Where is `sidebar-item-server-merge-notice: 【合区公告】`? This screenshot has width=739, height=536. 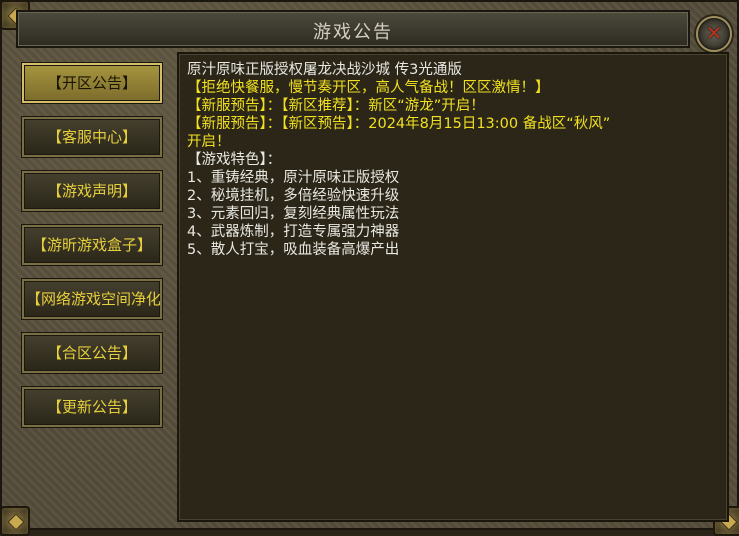
sidebar-item-server-merge-notice: 【合区公告】 is located at coordinates (92, 353).